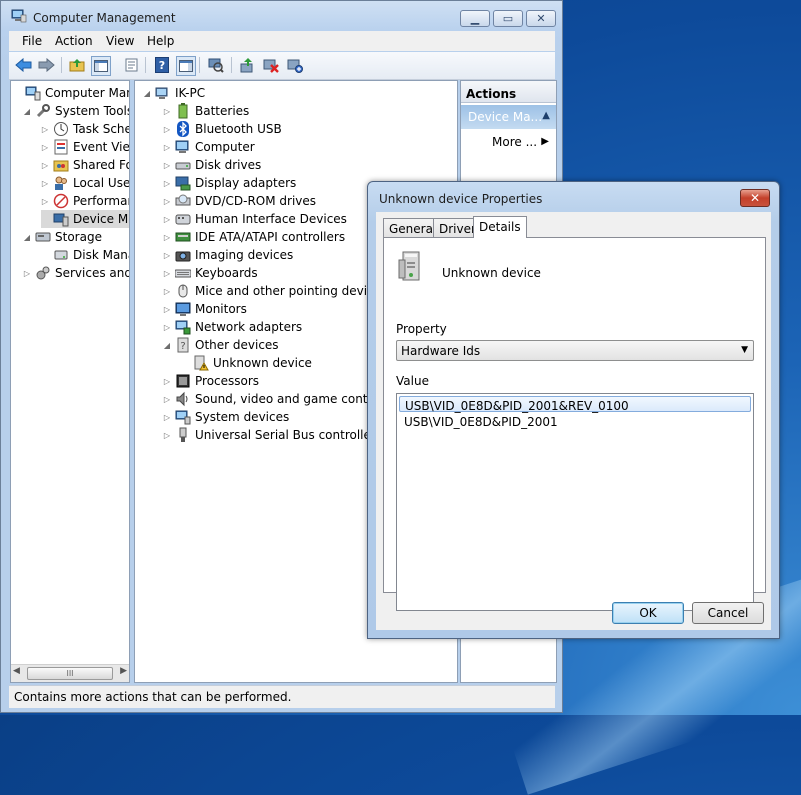  I want to click on up-one-level-button, so click(77, 65).